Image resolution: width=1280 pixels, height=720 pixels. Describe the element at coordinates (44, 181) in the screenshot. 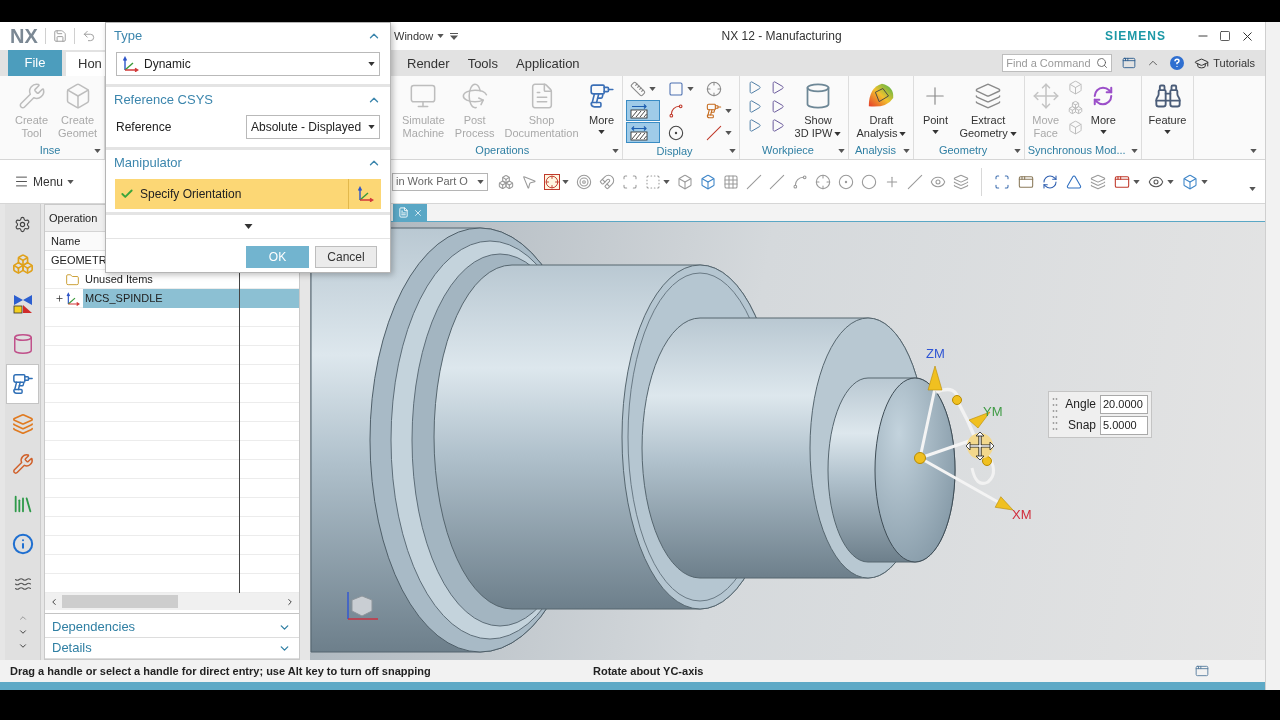

I see `menu-button: Menu` at that location.